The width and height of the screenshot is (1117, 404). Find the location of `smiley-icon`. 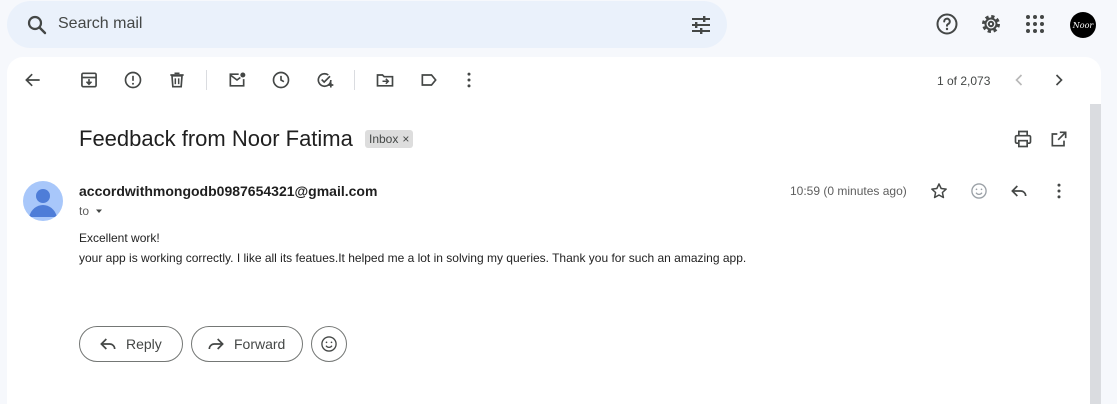

smiley-icon is located at coordinates (329, 344).